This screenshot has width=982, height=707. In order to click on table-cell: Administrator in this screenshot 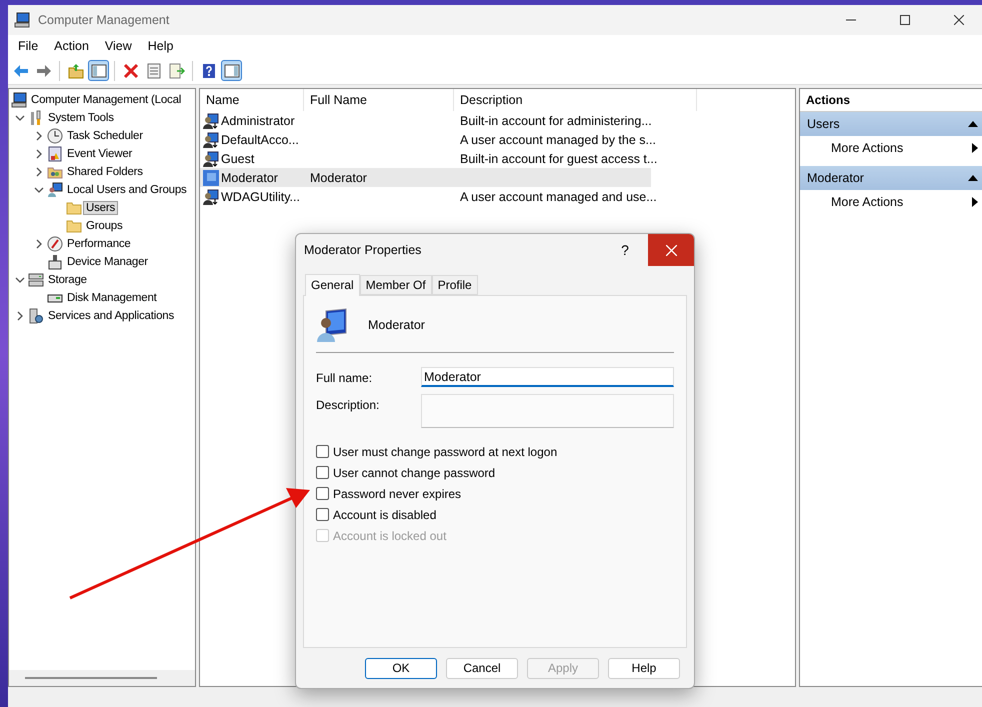, I will do `click(258, 121)`.